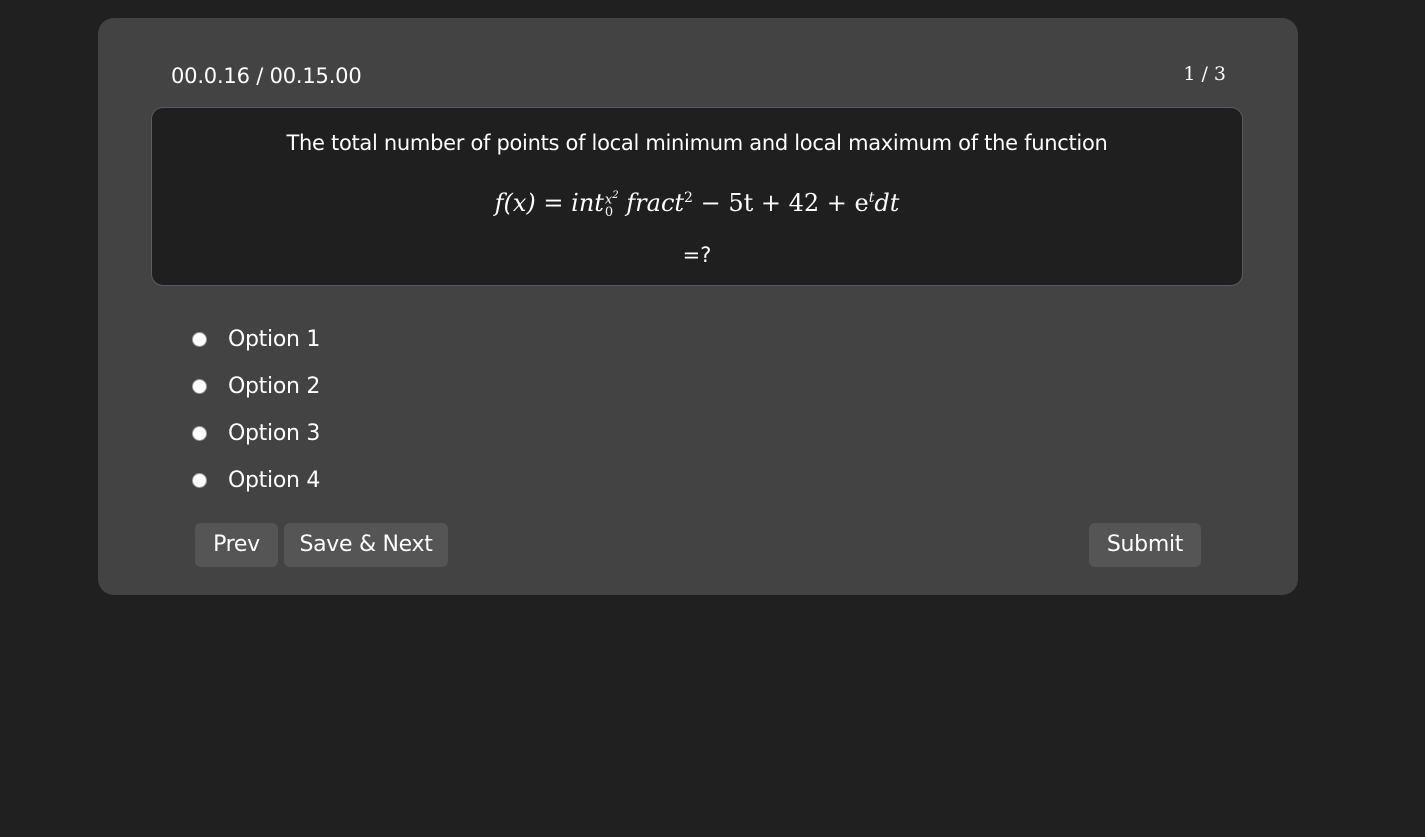  What do you see at coordinates (887, 203) in the screenshot?
I see `formula-tail: dt` at bounding box center [887, 203].